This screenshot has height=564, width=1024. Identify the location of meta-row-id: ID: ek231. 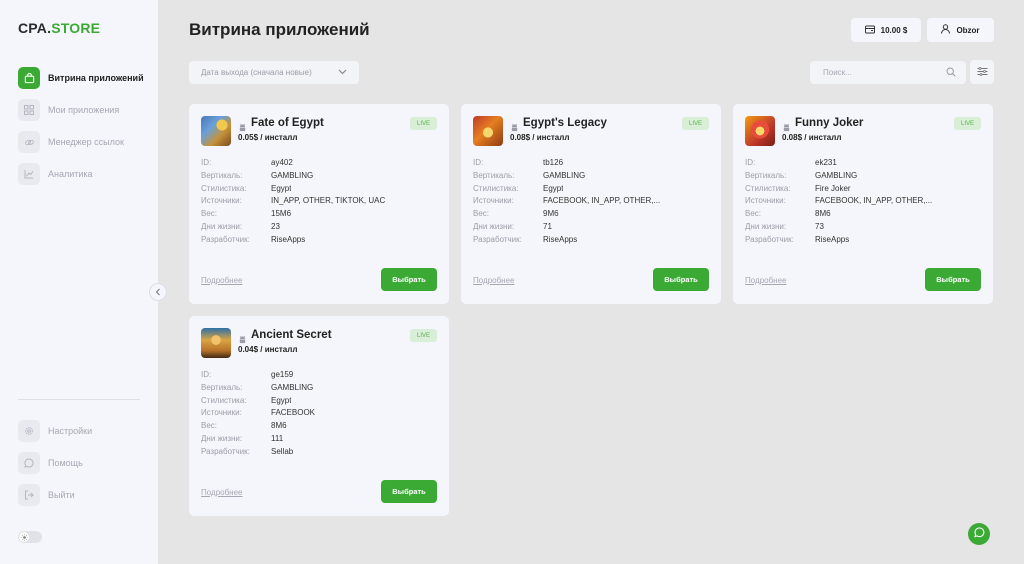
(838, 164).